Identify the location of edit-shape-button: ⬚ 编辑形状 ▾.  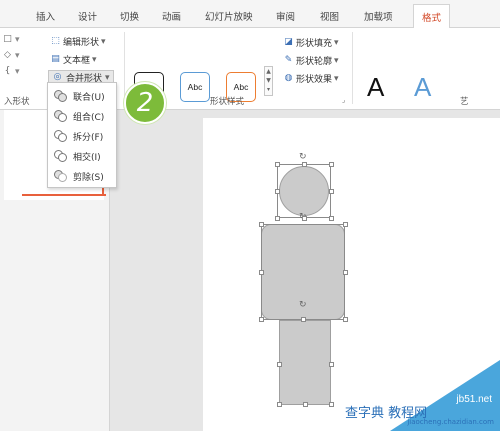
(77, 41).